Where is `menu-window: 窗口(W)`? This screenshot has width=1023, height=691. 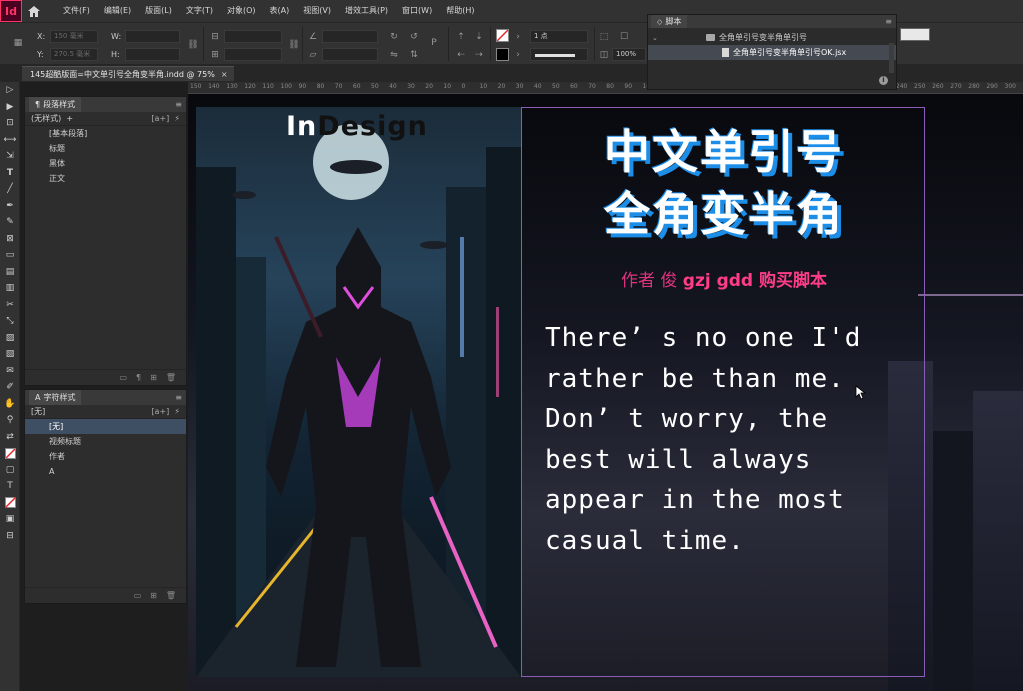
menu-window: 窗口(W) is located at coordinates (417, 11).